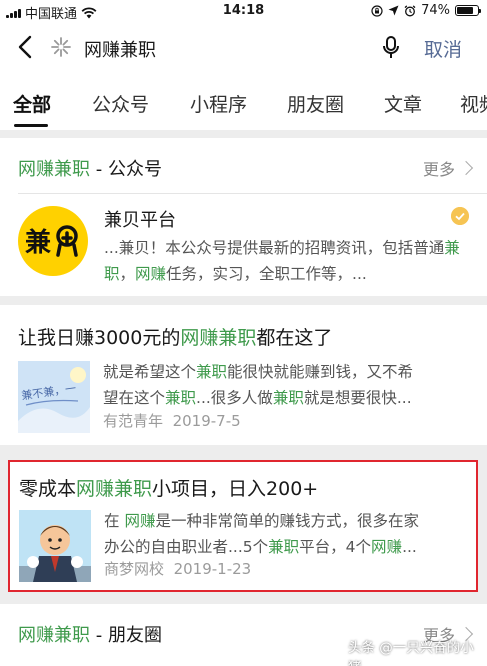 The width and height of the screenshot is (487, 666). I want to click on divider, so click(252, 193).